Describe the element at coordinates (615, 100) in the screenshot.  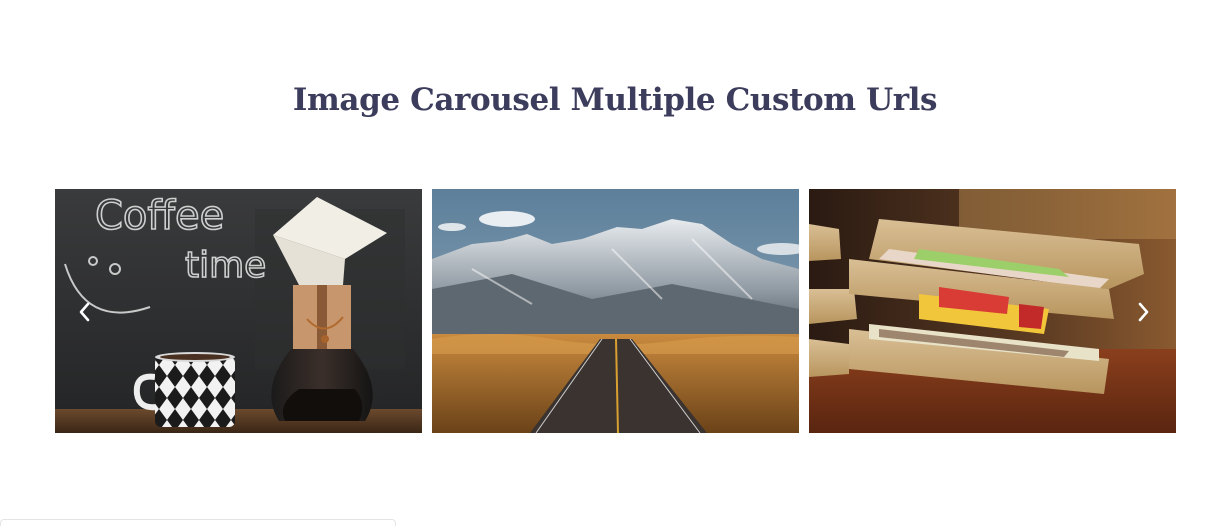
I see `page-title: Image Carousel Multiple Custom Urls` at that location.